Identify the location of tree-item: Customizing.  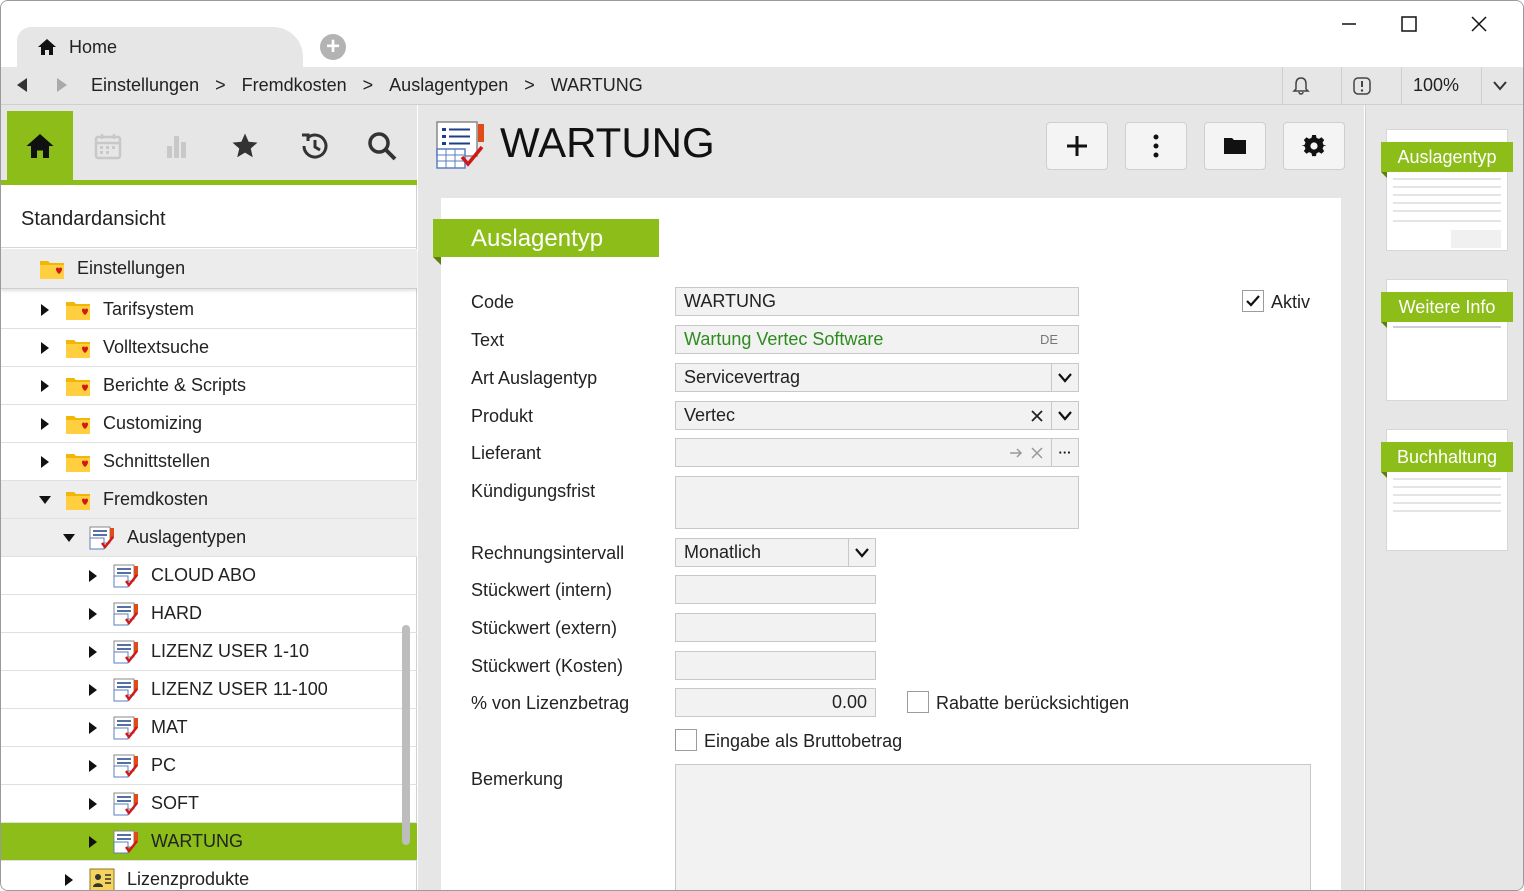
(209, 424).